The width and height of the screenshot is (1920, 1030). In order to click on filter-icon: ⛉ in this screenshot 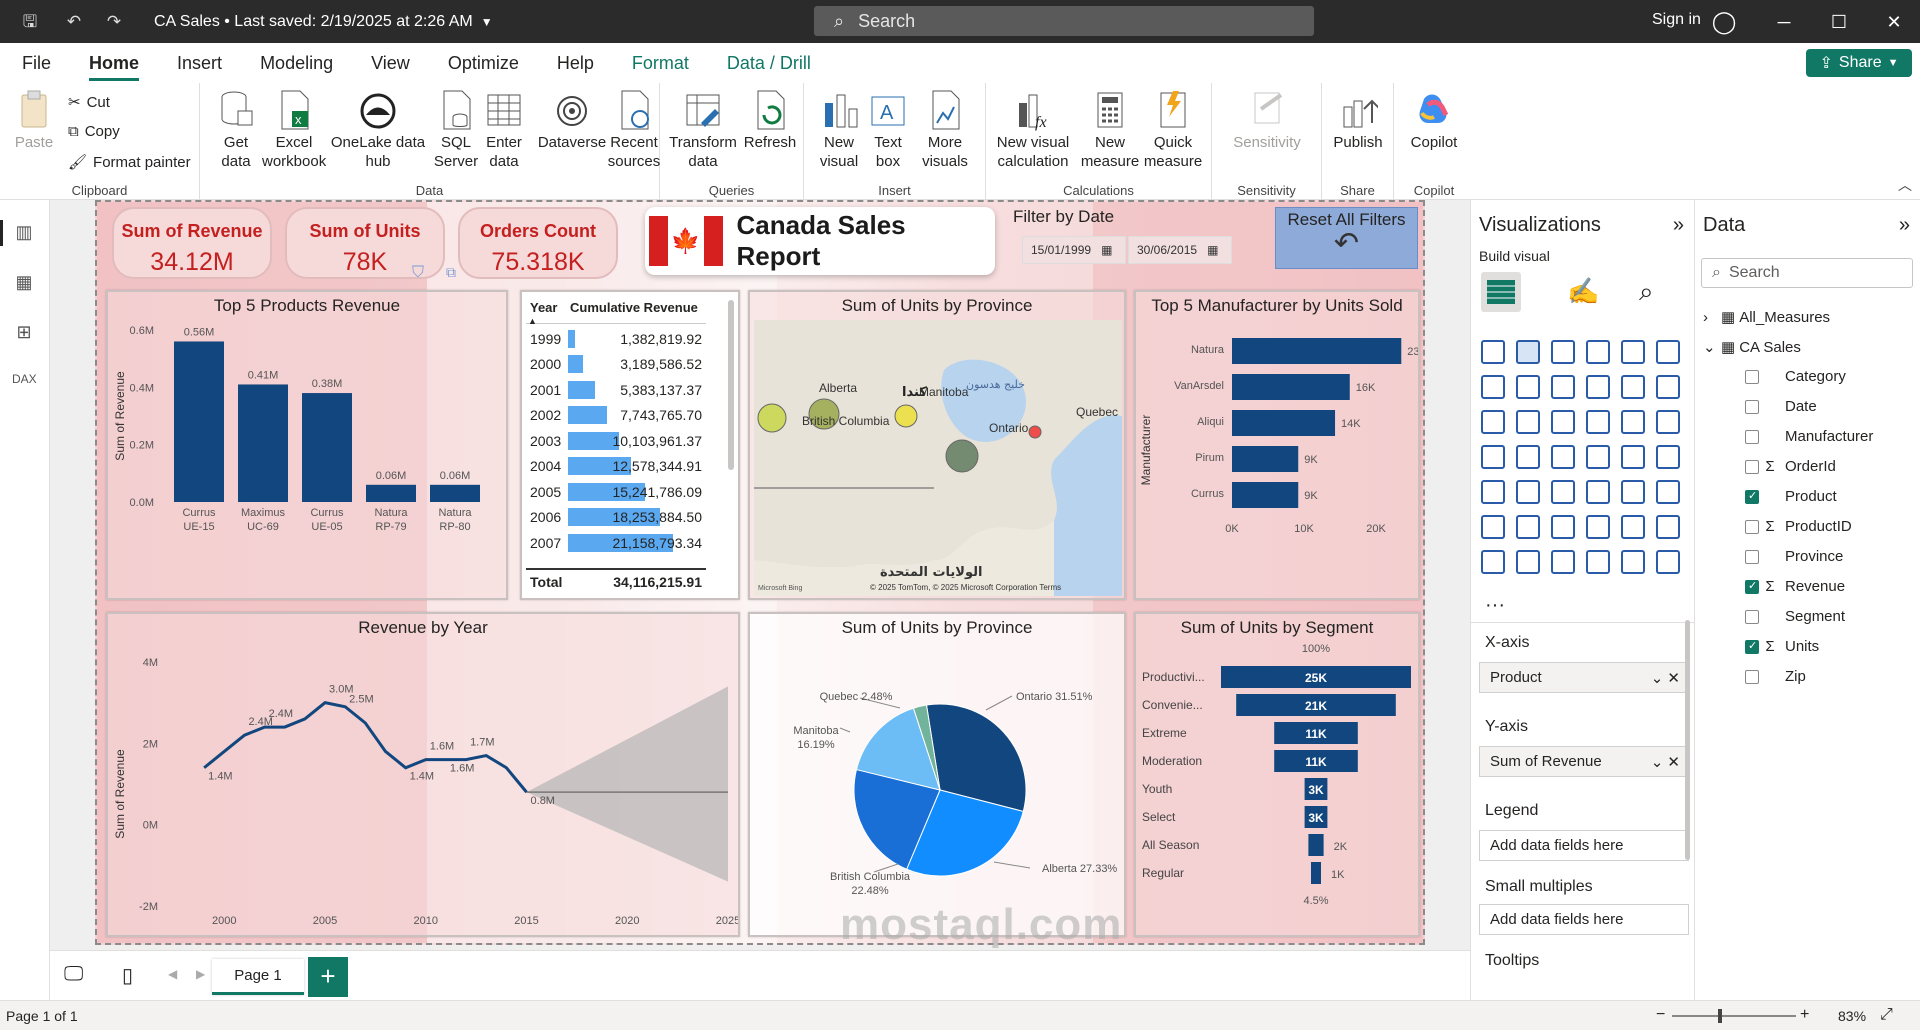, I will do `click(422, 273)`.